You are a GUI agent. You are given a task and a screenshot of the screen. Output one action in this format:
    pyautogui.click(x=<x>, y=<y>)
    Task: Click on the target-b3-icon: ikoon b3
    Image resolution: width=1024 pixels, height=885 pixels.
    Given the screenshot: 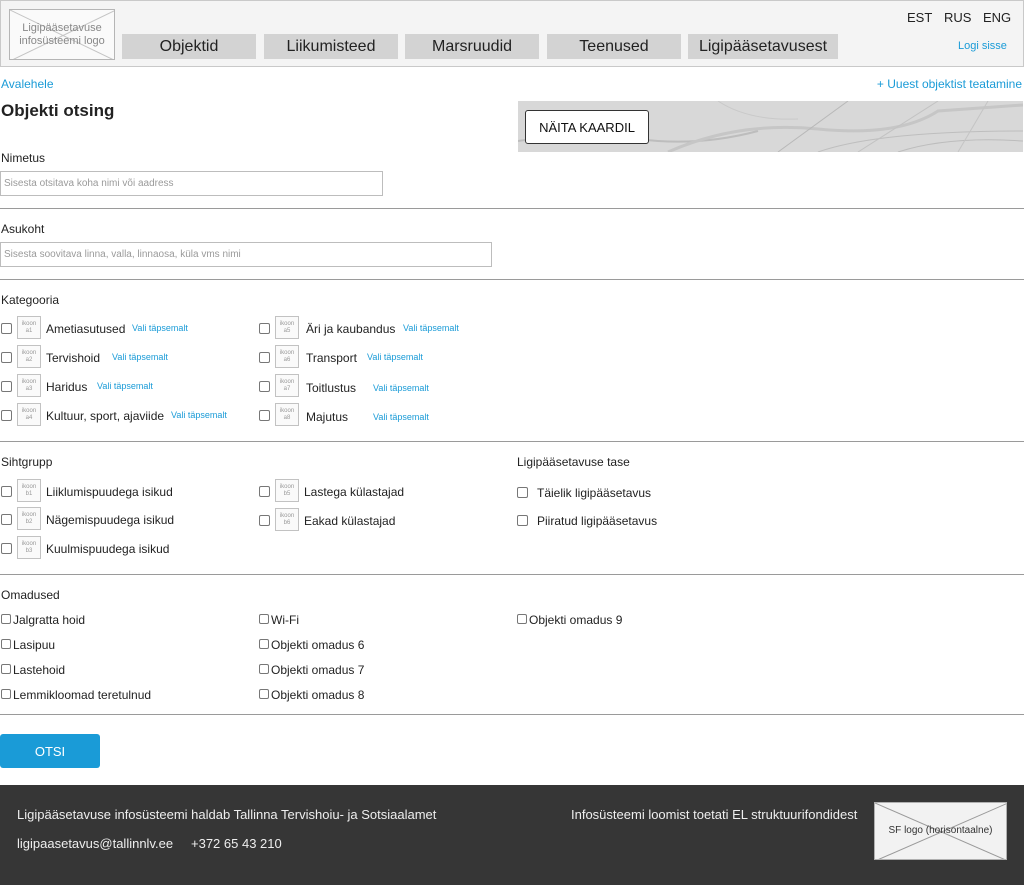 What is the action you would take?
    pyautogui.click(x=29, y=547)
    